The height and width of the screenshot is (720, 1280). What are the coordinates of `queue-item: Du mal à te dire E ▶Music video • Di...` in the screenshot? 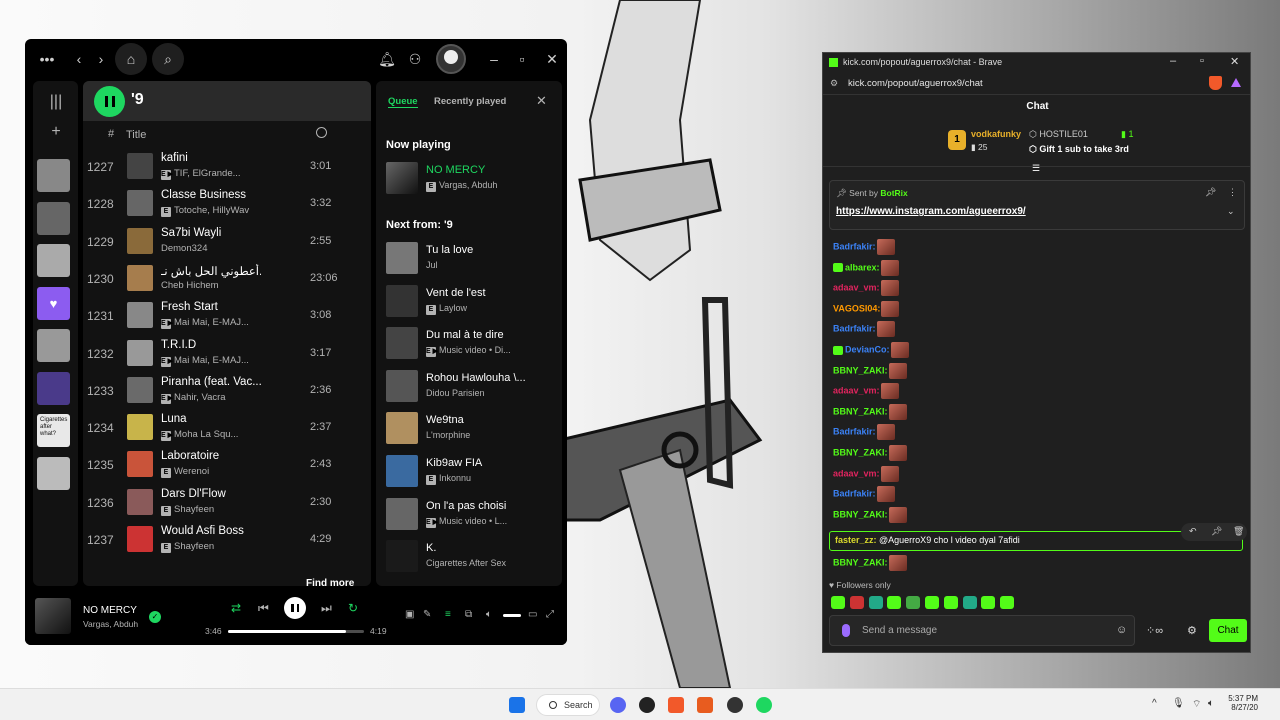 It's located at (474, 345).